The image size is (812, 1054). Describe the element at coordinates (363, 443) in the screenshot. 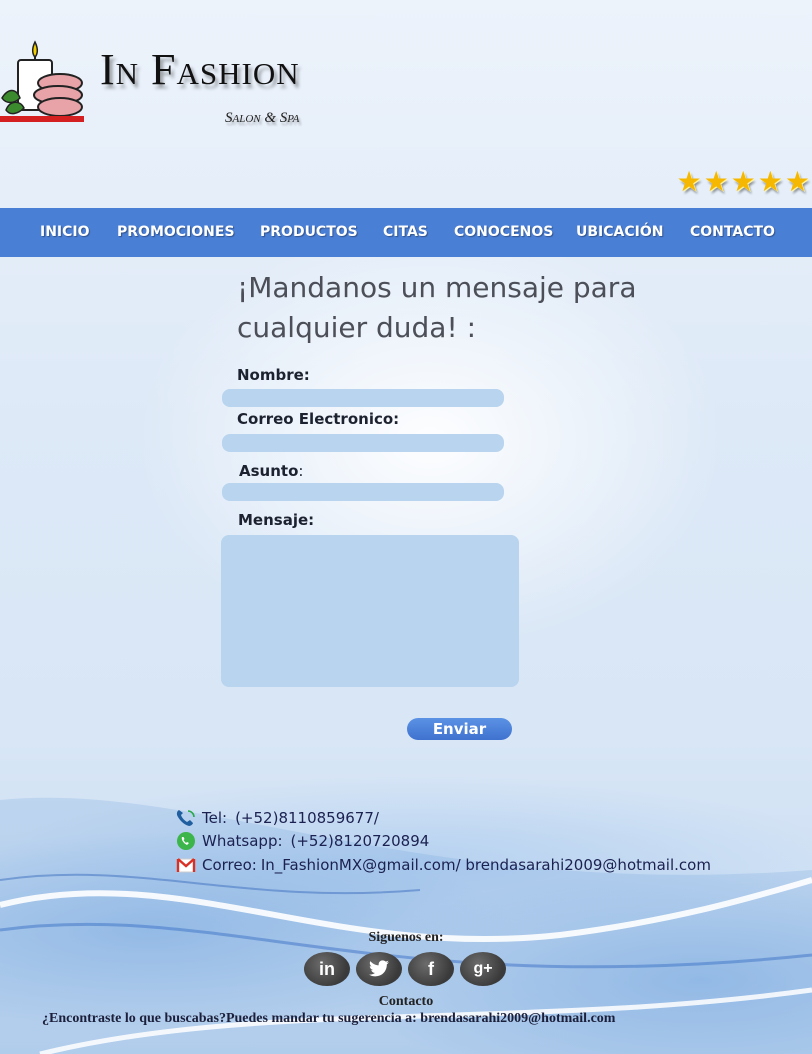

I see `email-input` at that location.